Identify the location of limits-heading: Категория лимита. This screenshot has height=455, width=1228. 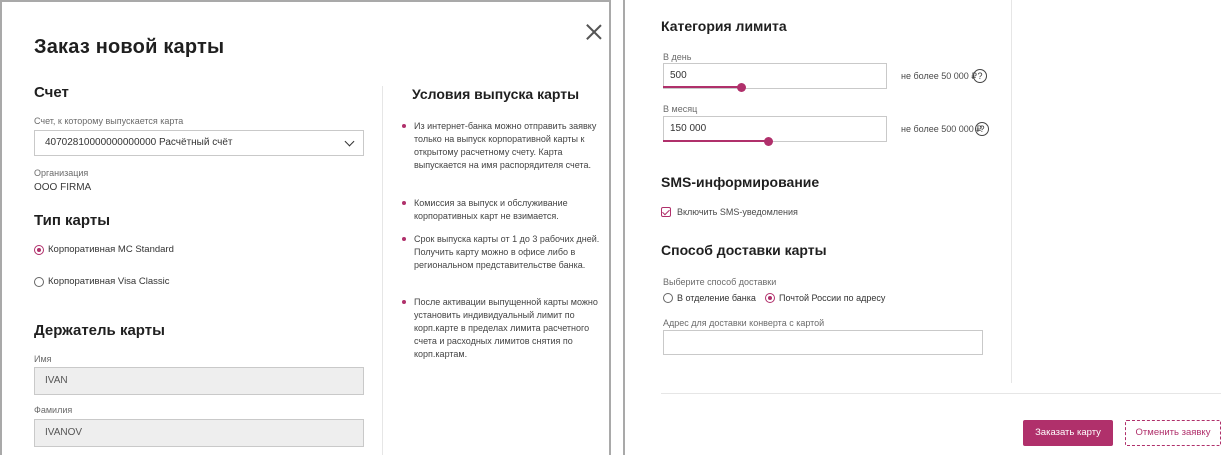
(724, 26).